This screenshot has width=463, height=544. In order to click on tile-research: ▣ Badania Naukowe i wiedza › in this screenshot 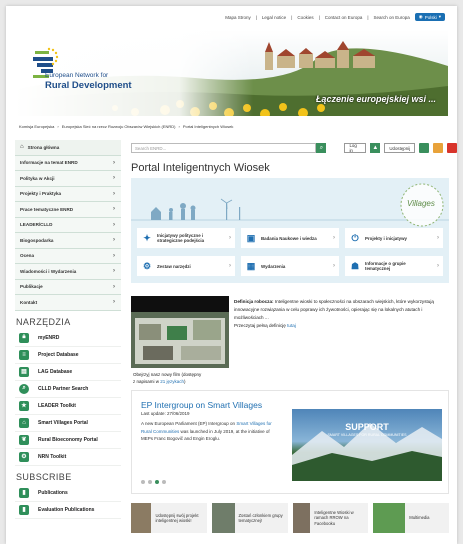, I will do `click(290, 238)`.